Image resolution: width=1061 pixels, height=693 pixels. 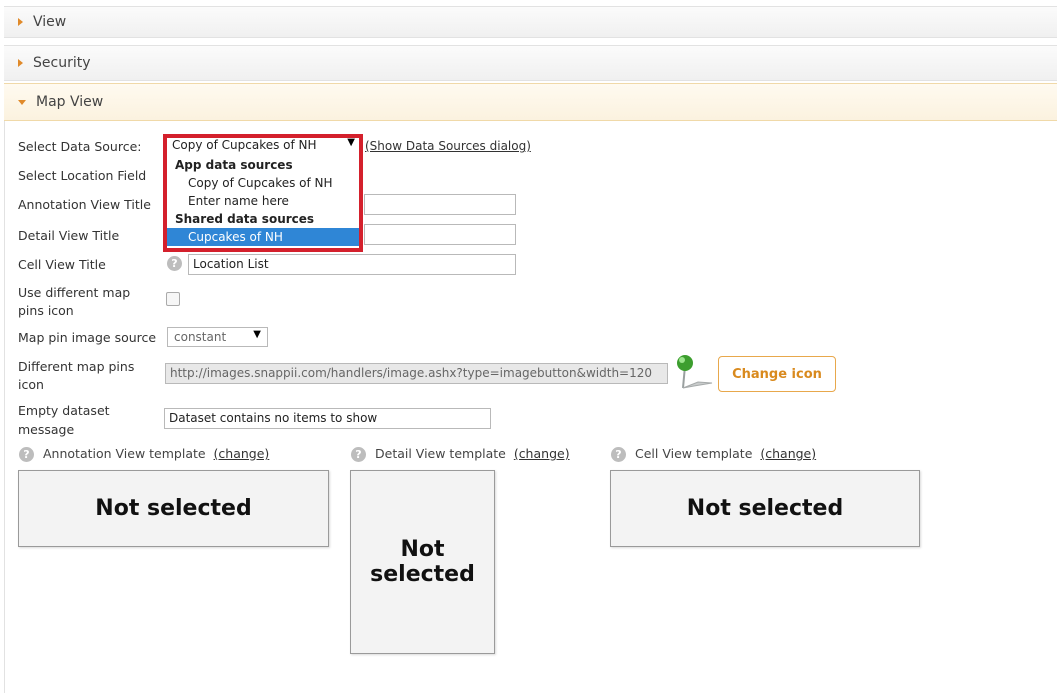 I want to click on detail-template-label: Detail View template (change), so click(x=472, y=453).